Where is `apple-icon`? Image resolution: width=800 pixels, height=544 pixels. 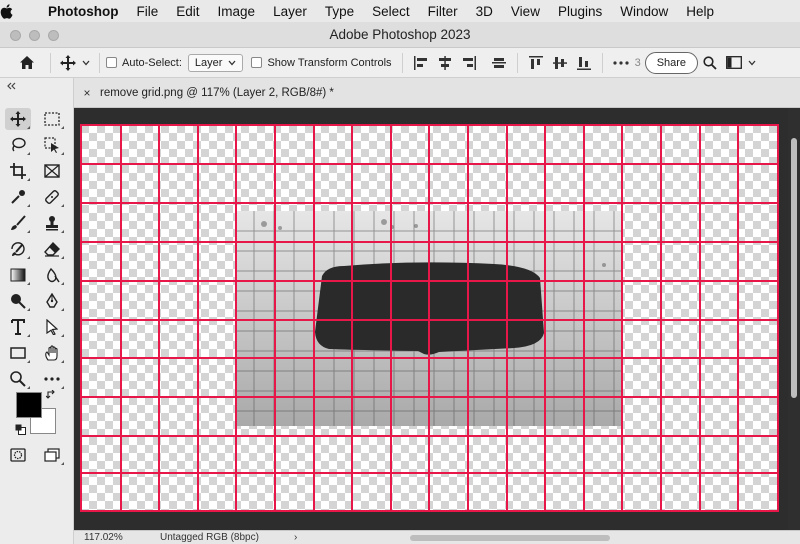
apple-icon is located at coordinates (20, 11).